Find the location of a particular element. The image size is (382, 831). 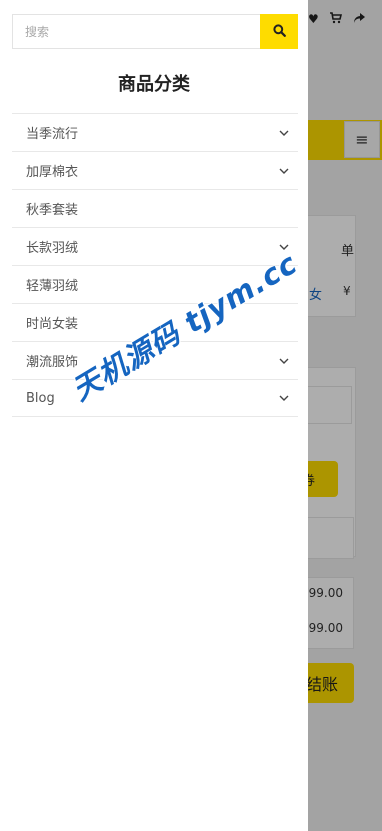

category-item-blog: Blog is located at coordinates (155, 398).